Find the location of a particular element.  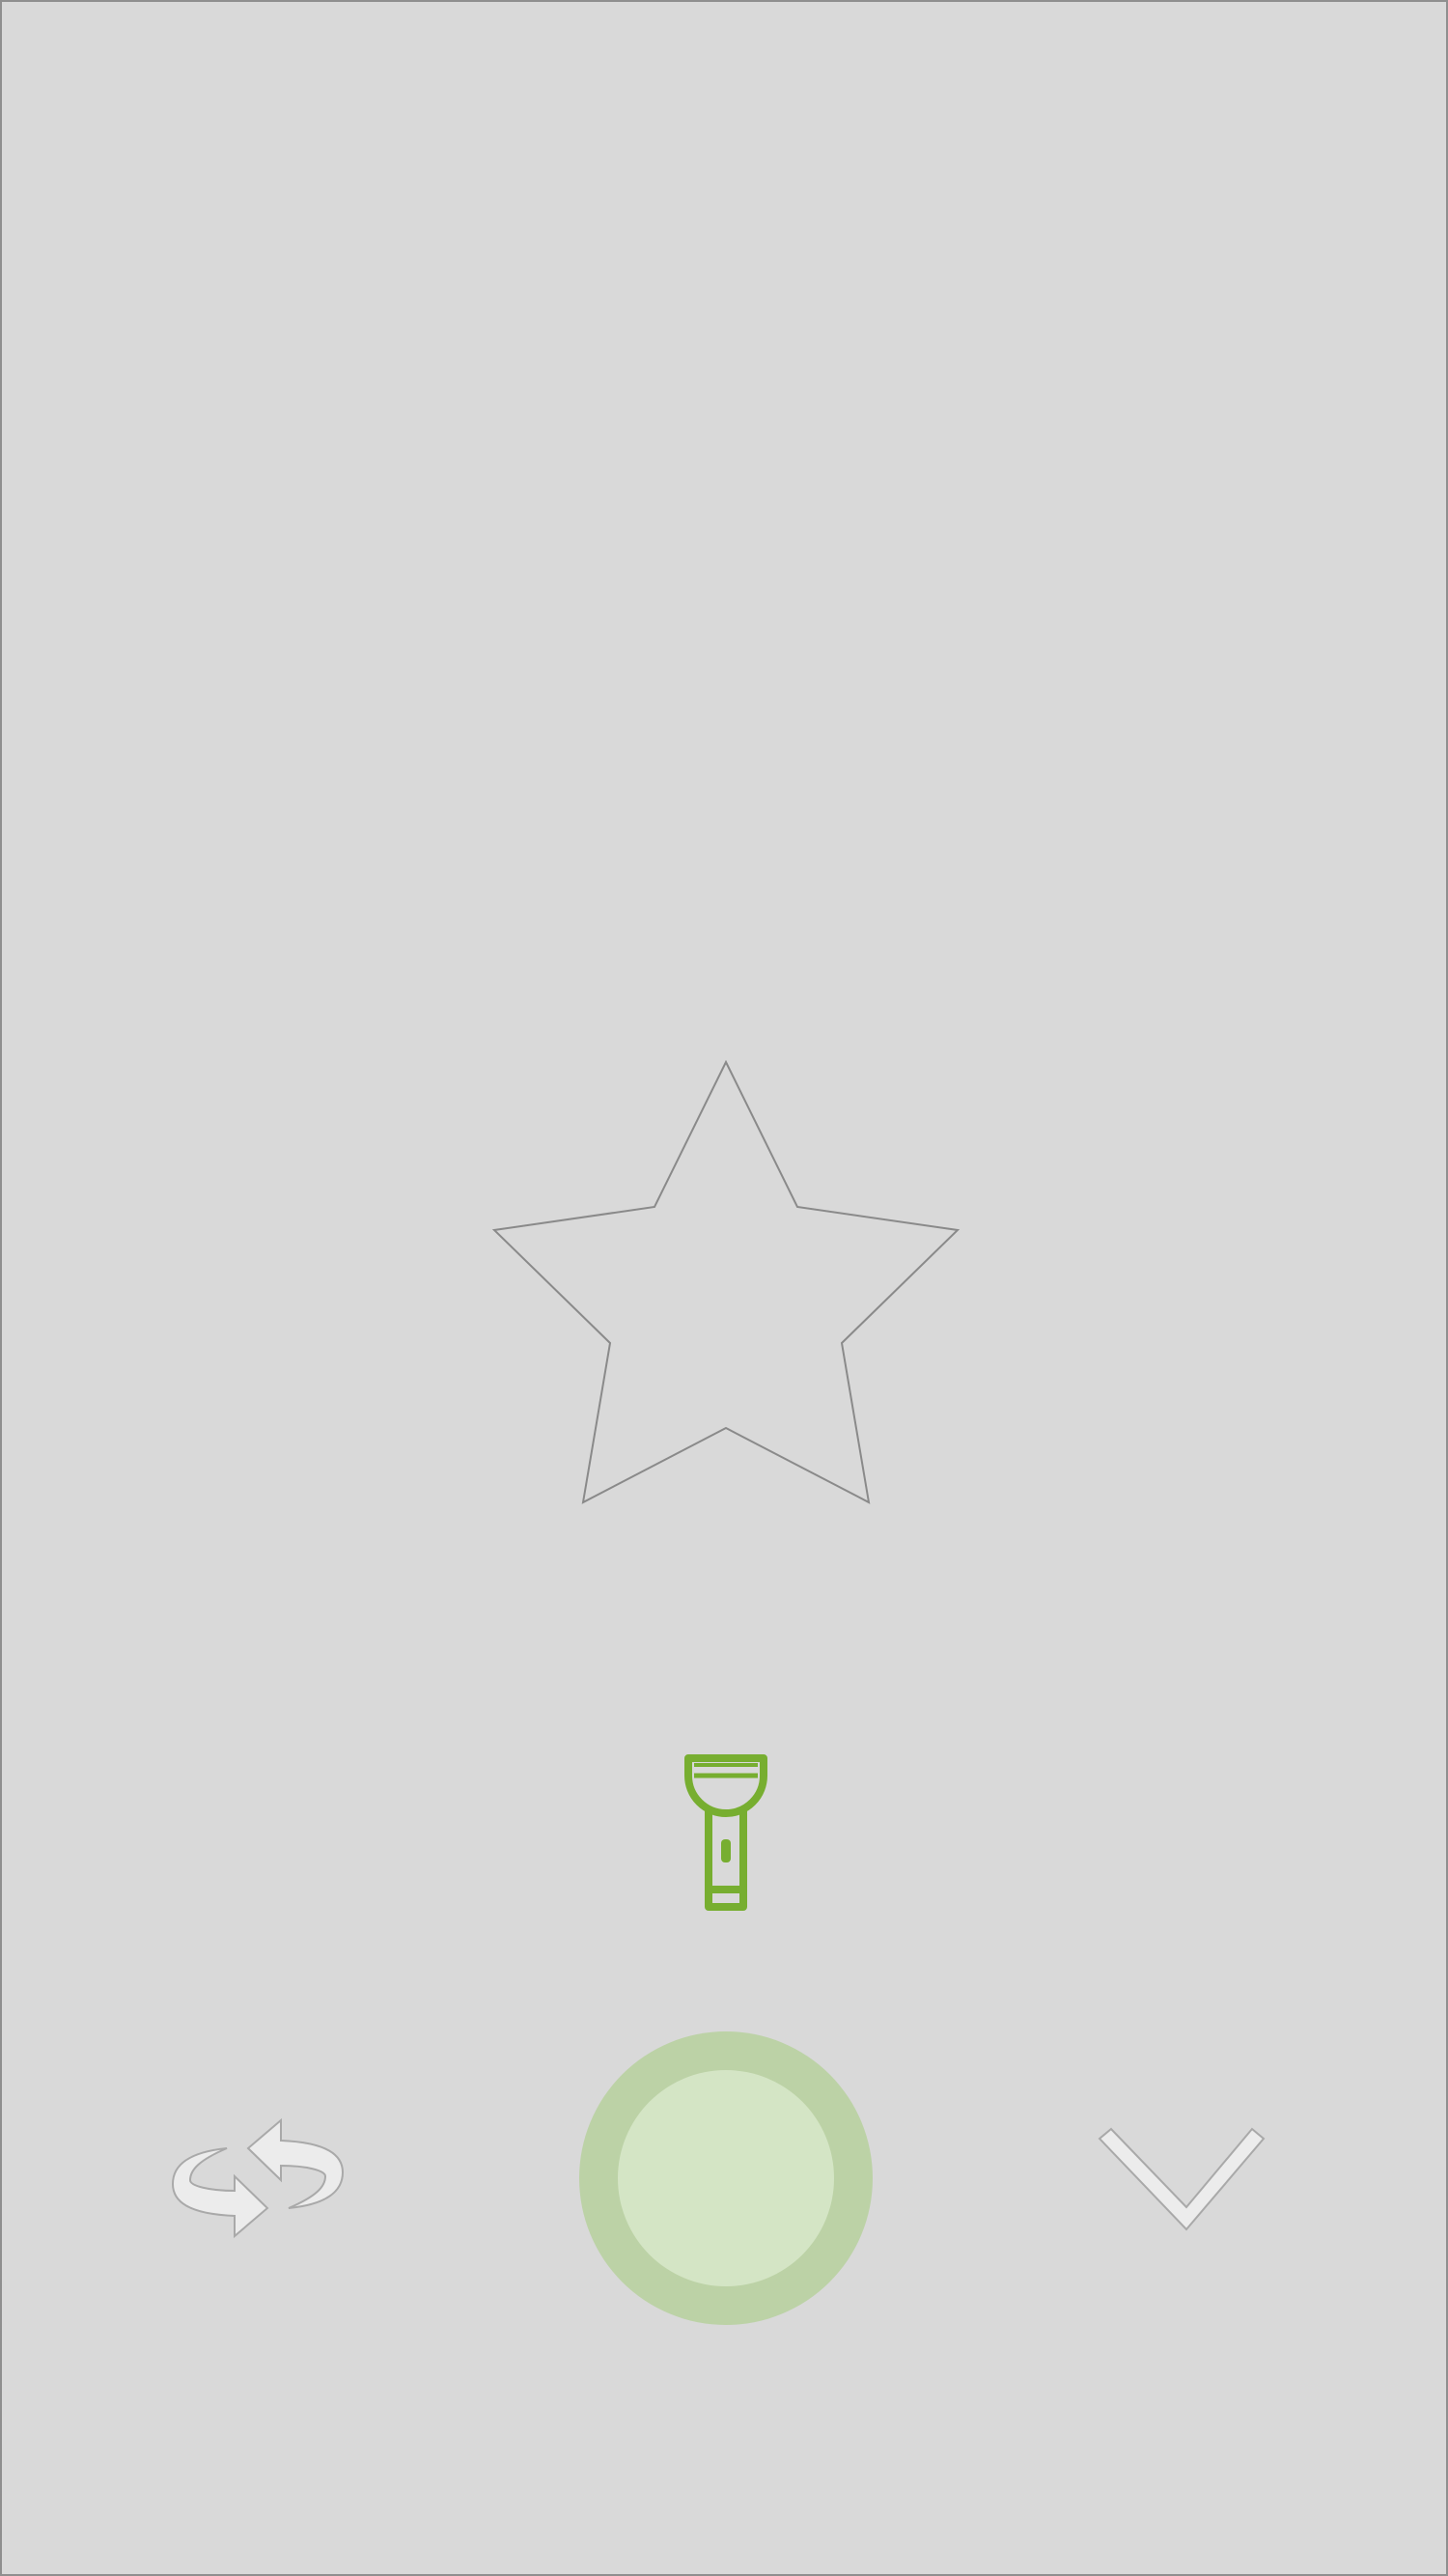

flashlight-indicator is located at coordinates (725, 1834).